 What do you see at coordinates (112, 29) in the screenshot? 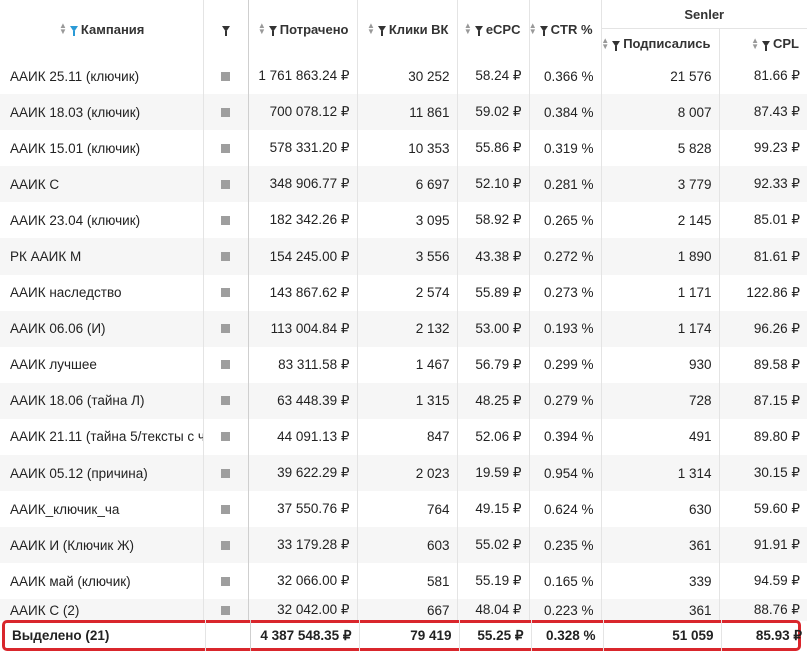
I see `col-campaign-label: Кампания` at bounding box center [112, 29].